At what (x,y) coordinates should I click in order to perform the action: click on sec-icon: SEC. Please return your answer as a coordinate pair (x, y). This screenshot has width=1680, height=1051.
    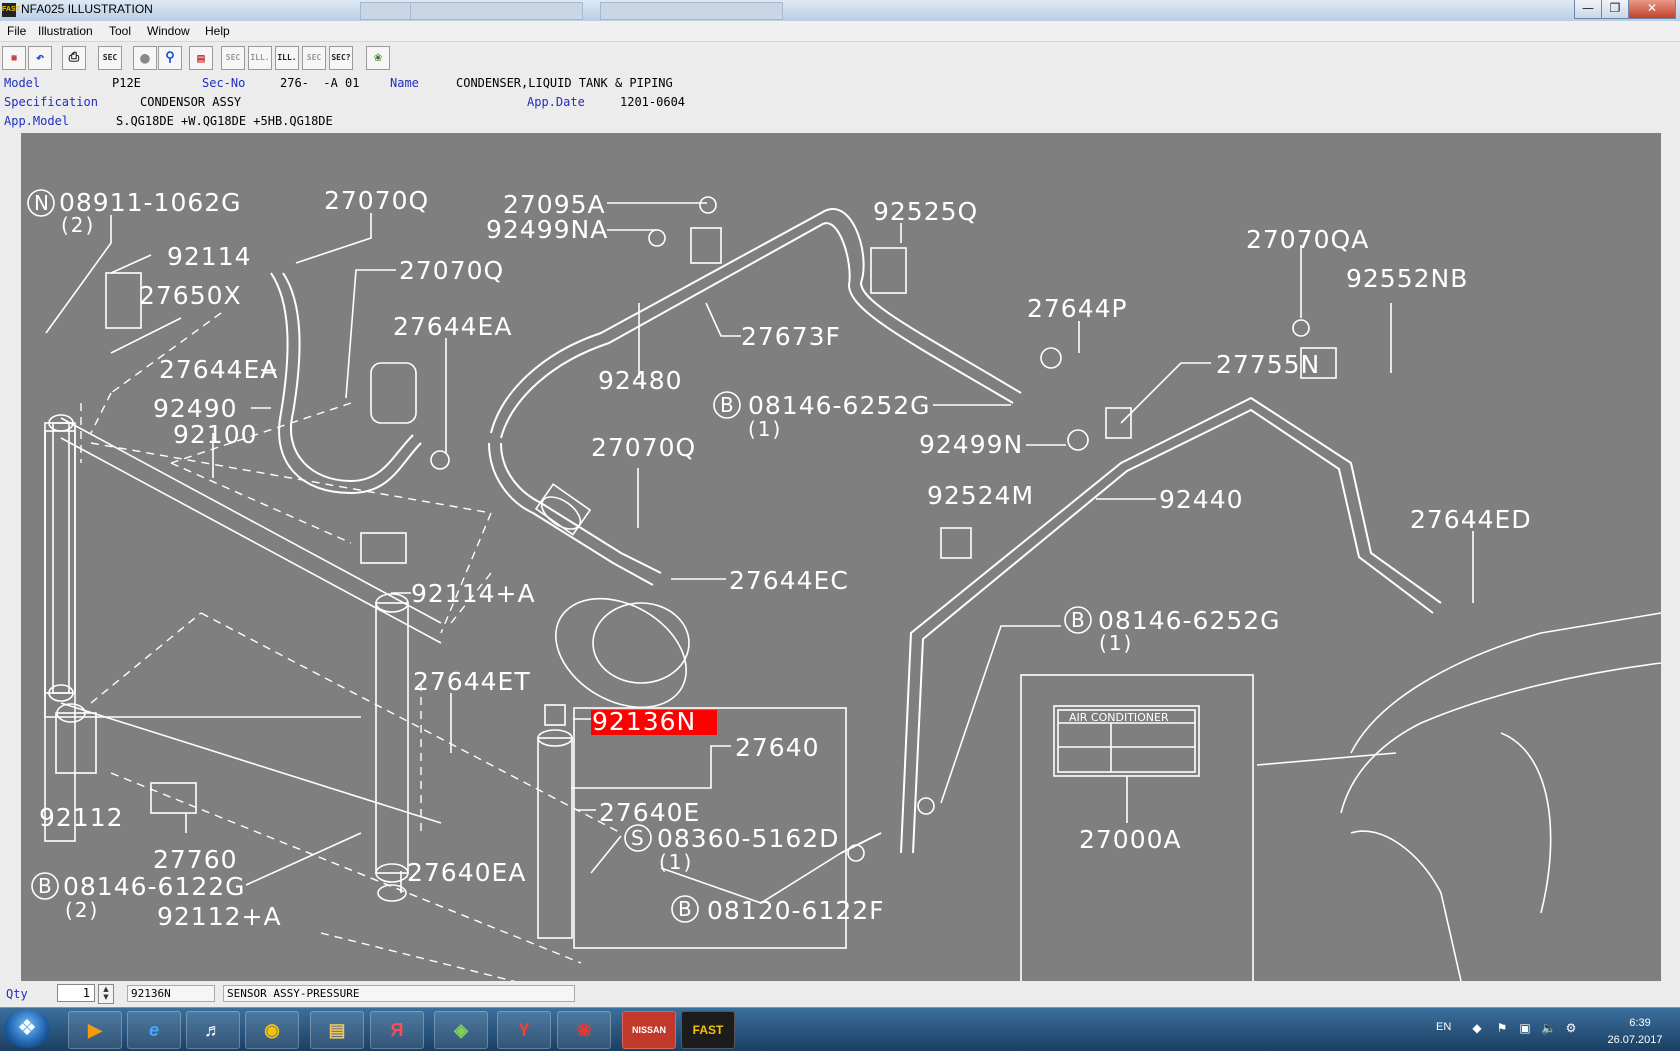
    Looking at the image, I should click on (110, 58).